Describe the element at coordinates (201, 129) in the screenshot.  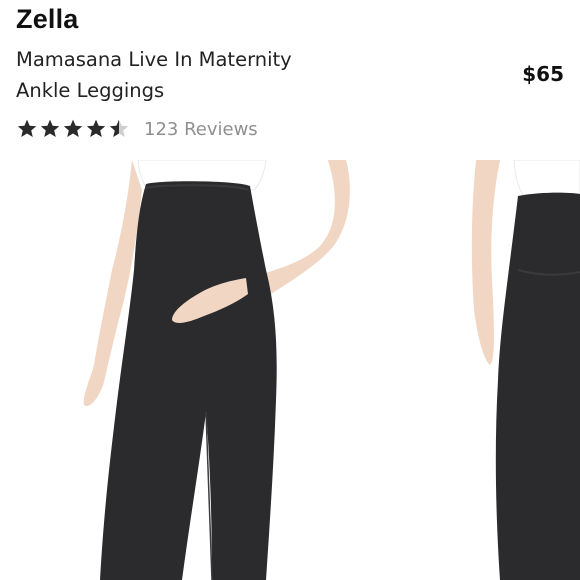
I see `reviews-link: 123 Reviews` at that location.